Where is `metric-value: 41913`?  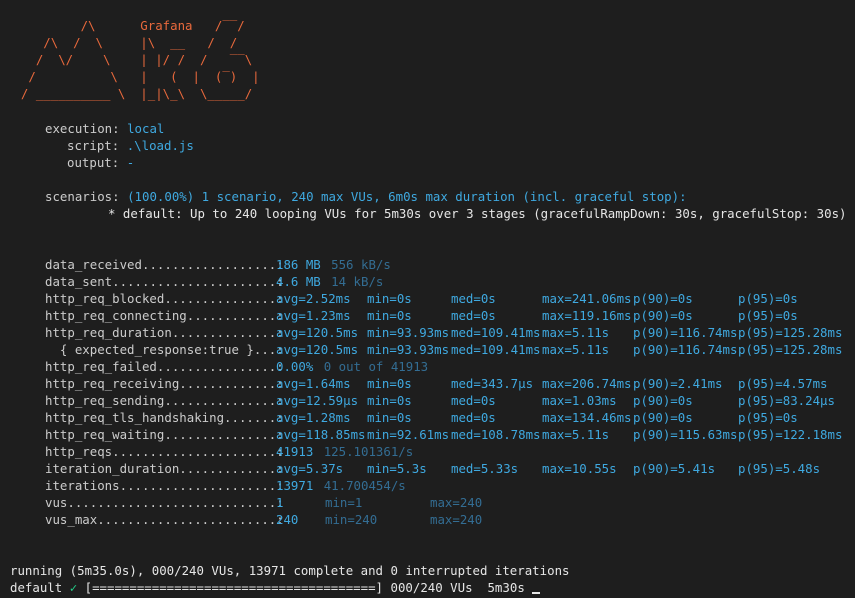 metric-value: 41913 is located at coordinates (295, 451).